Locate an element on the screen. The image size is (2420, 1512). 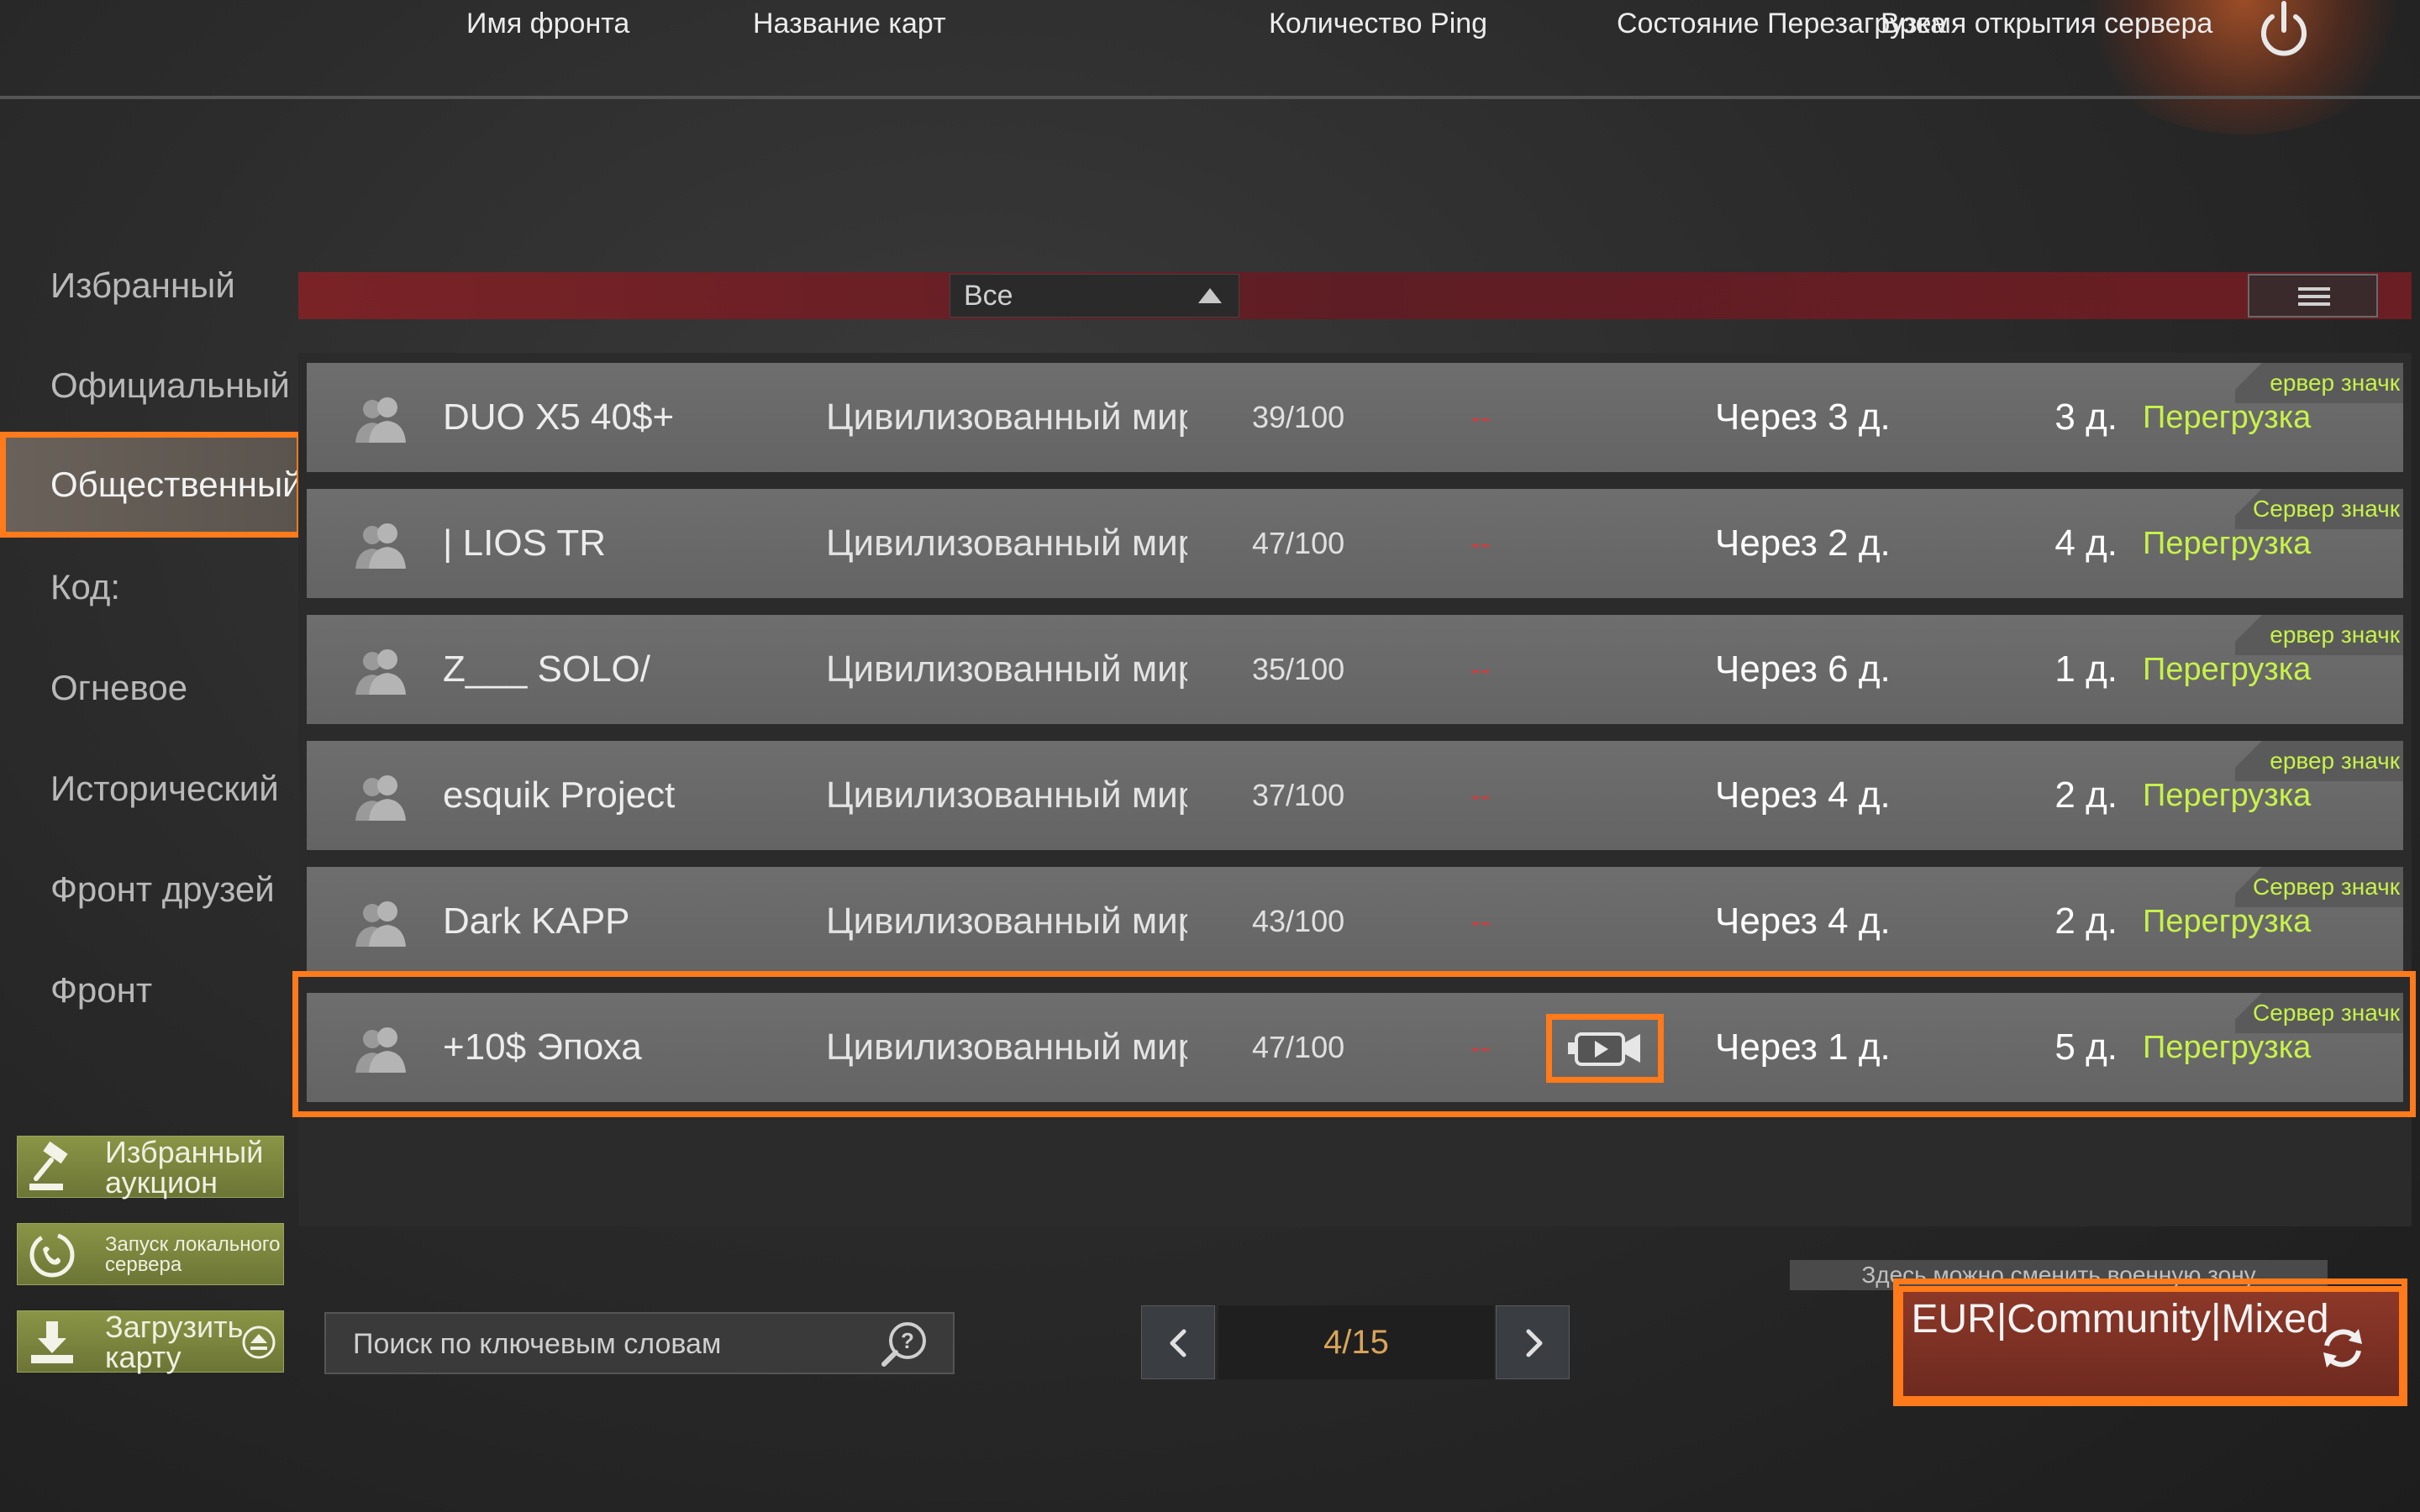
power-icon is located at coordinates (2284, 30).